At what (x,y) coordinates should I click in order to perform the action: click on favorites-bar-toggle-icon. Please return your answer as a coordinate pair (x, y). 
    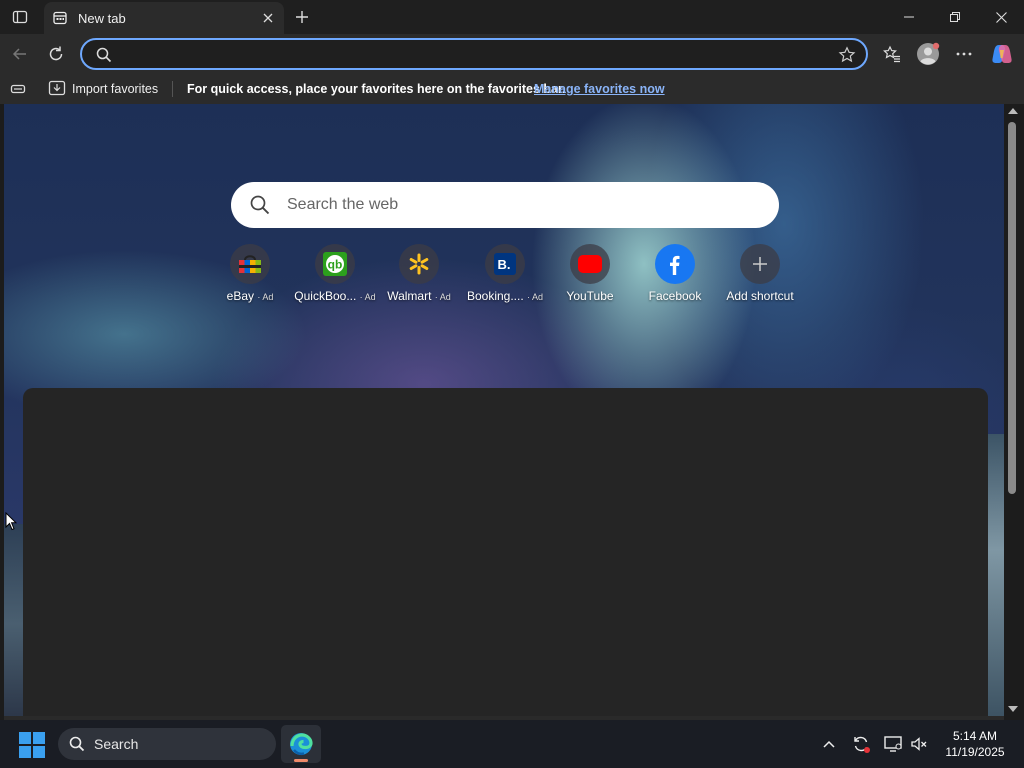
    Looking at the image, I should click on (18, 90).